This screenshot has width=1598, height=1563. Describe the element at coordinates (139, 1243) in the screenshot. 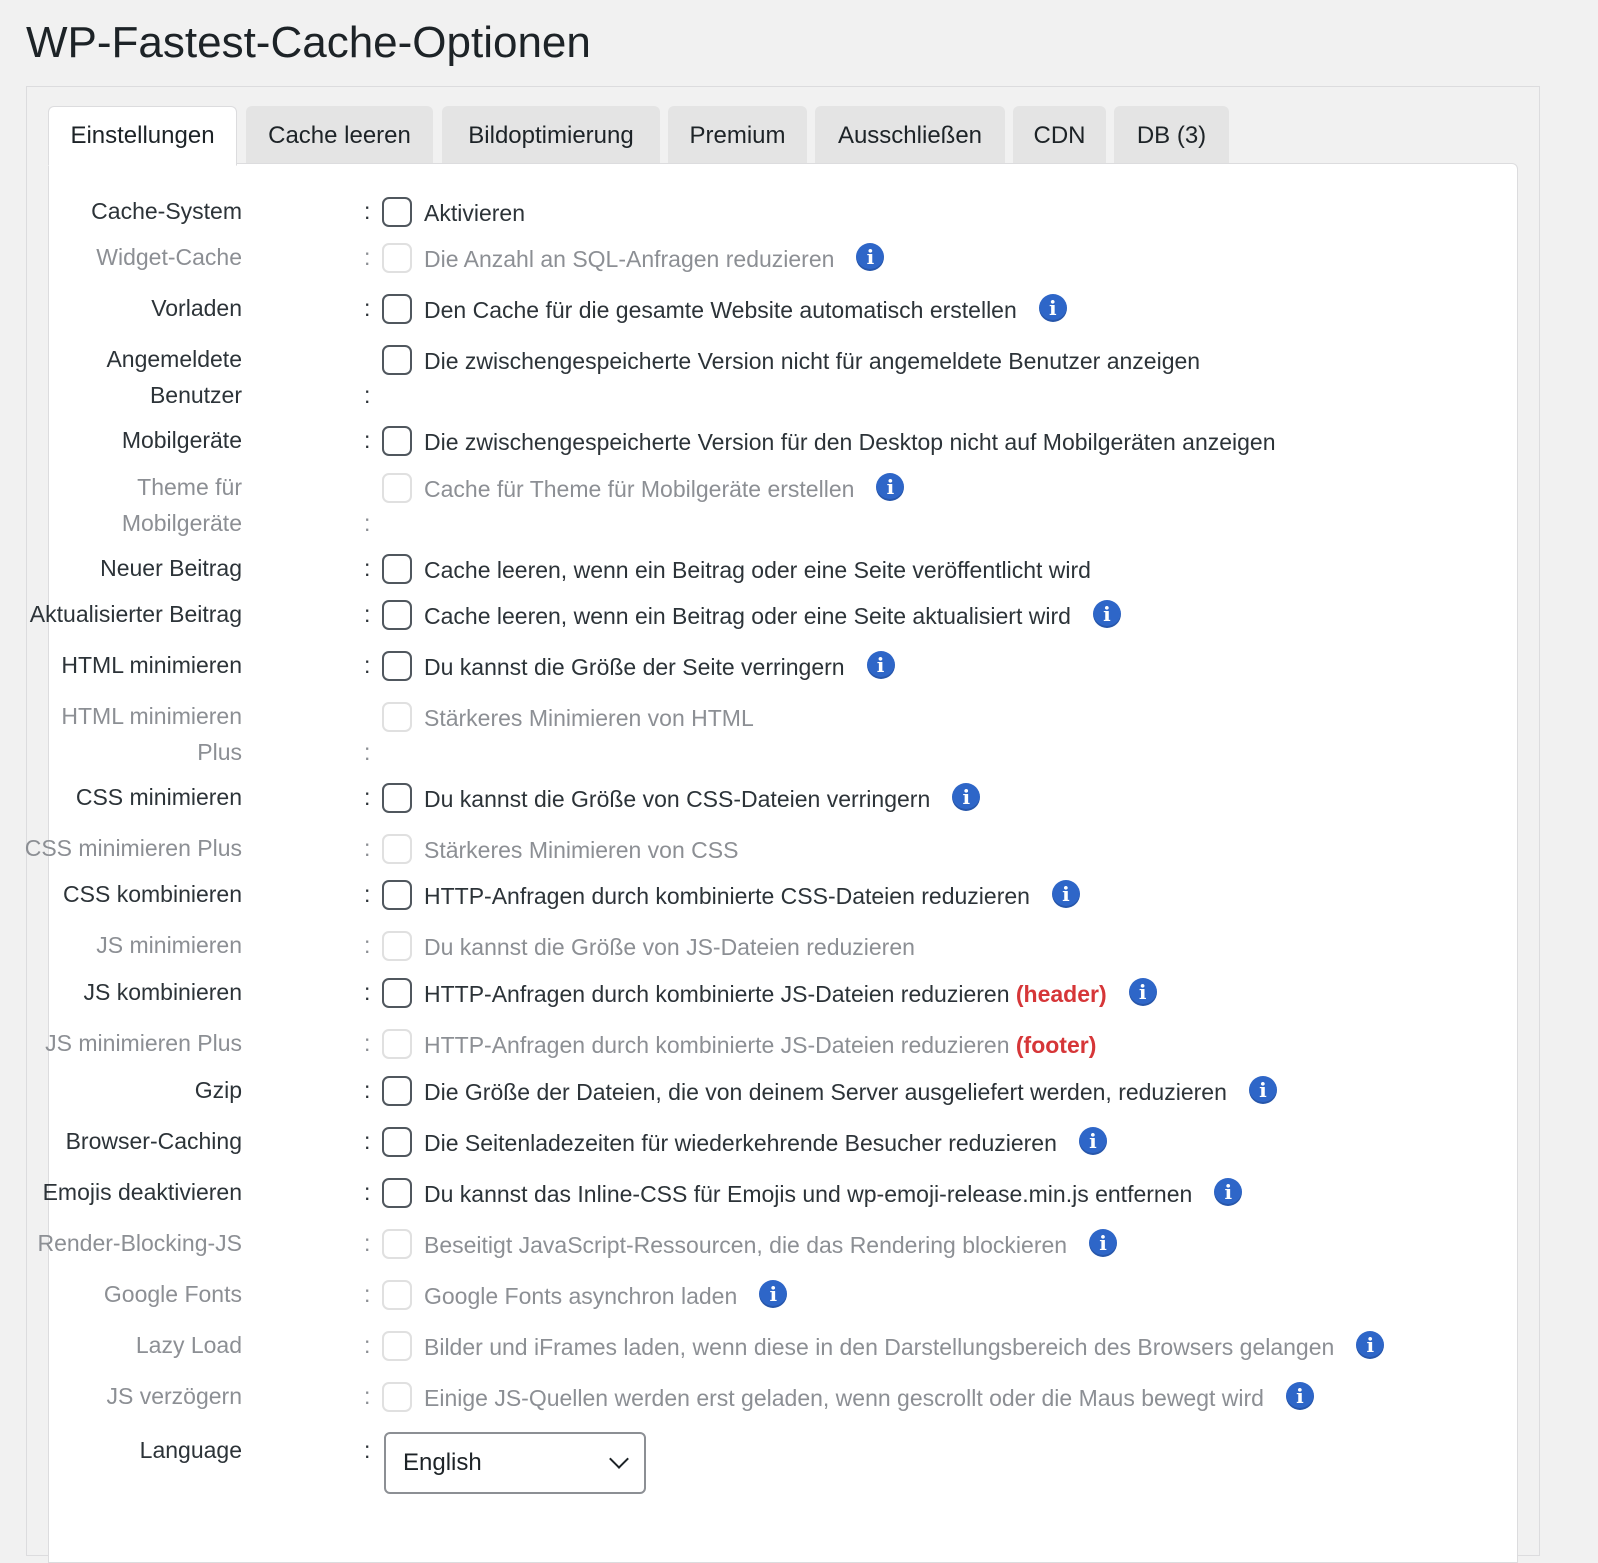

I see `option-label-line: Render-Blocking-JS` at that location.